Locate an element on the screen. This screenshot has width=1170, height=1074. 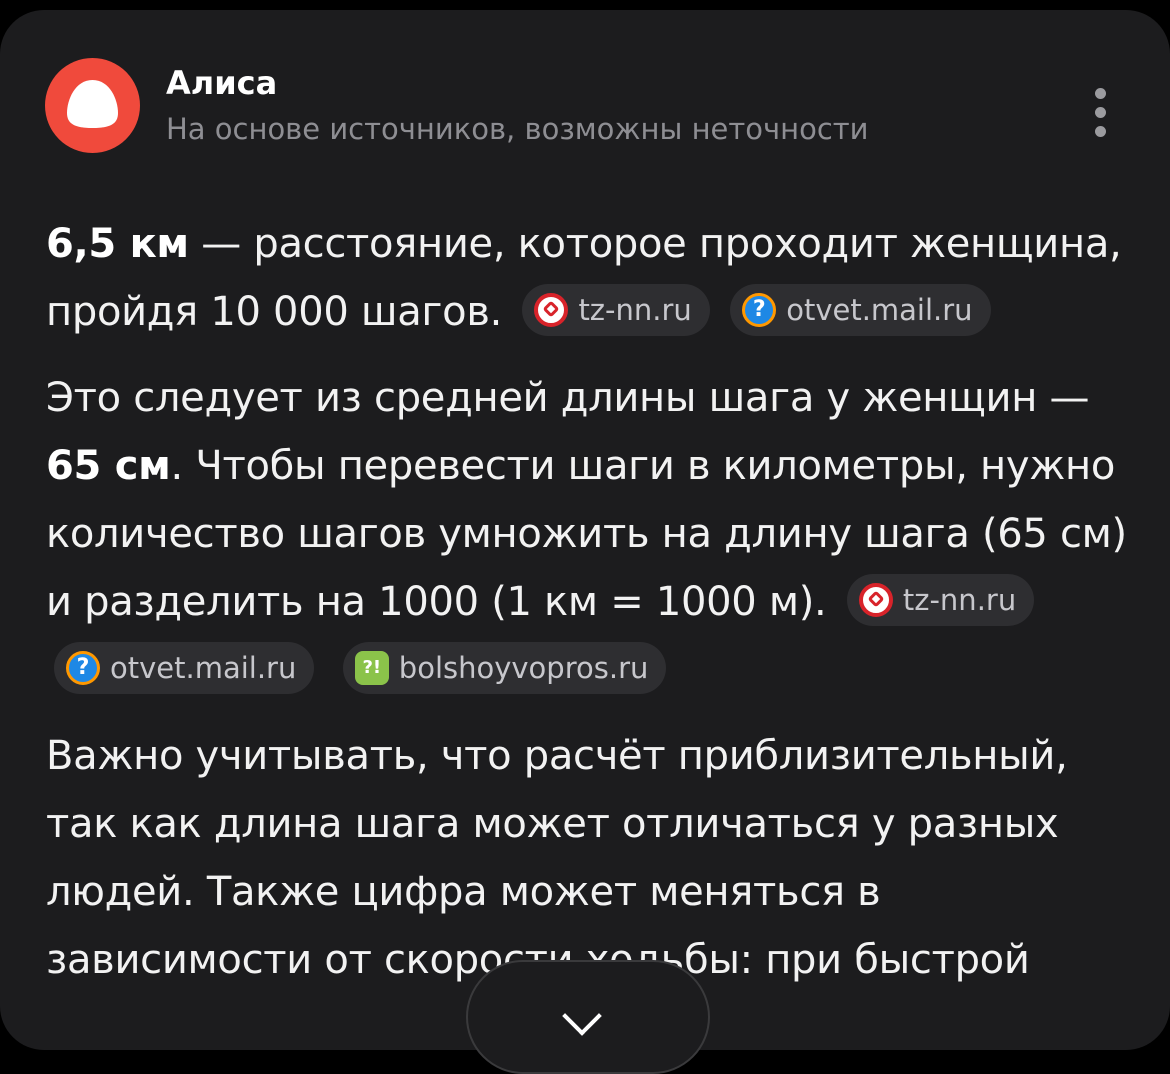
source-label: bolshoyvopros.ru is located at coordinates (523, 668).